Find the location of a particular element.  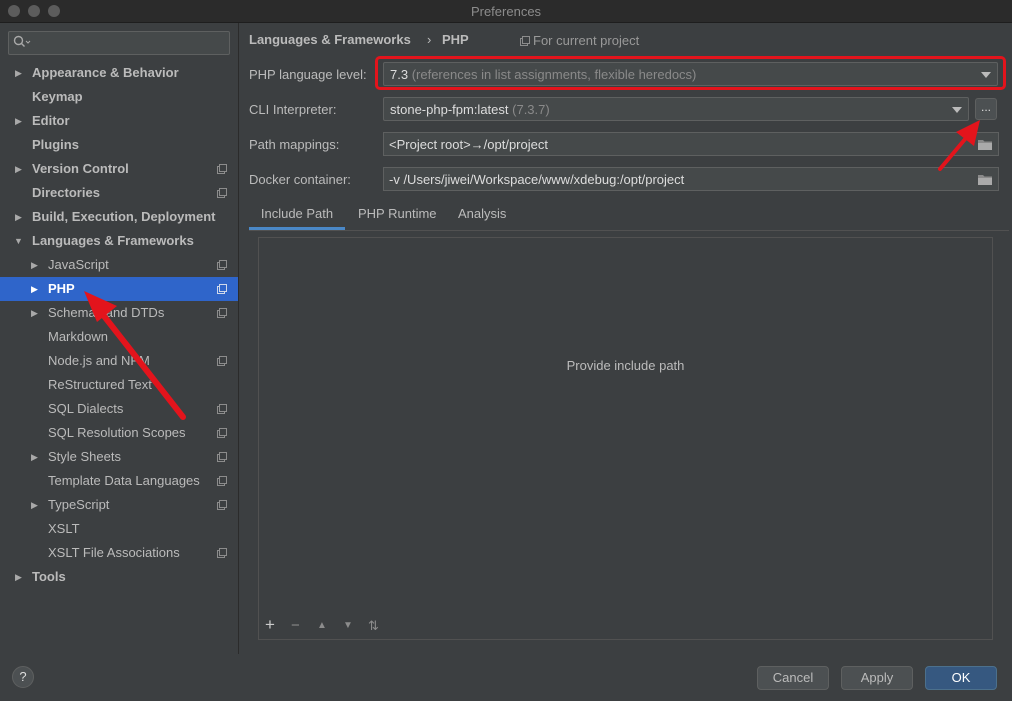

sidebar-item-nodejs-npm: Node.js and NPM is located at coordinates (119, 361).